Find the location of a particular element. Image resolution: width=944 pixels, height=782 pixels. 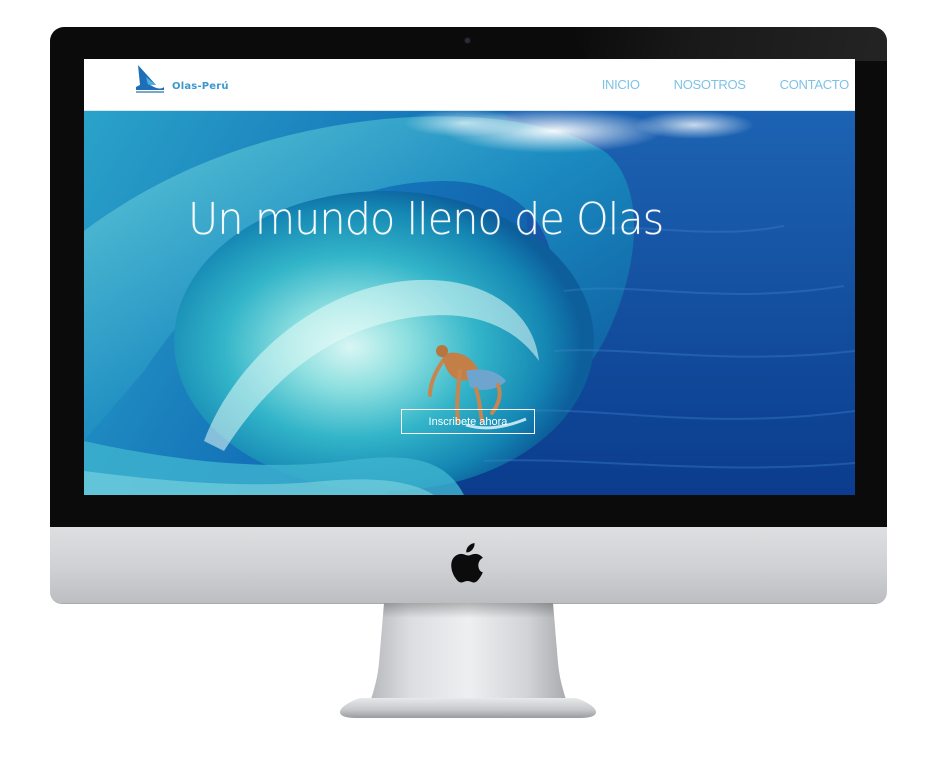

hero-title: Un mundo lleno de Olas is located at coordinates (468, 220).